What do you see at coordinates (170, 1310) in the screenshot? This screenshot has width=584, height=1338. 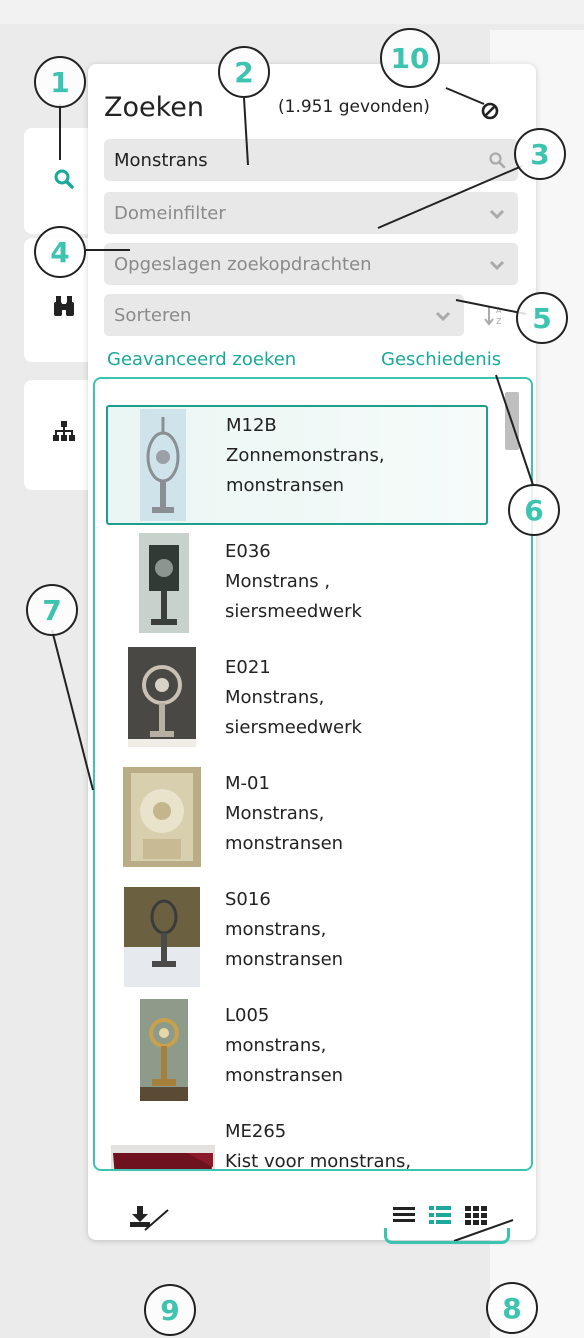 I see `annotation-9: 9` at bounding box center [170, 1310].